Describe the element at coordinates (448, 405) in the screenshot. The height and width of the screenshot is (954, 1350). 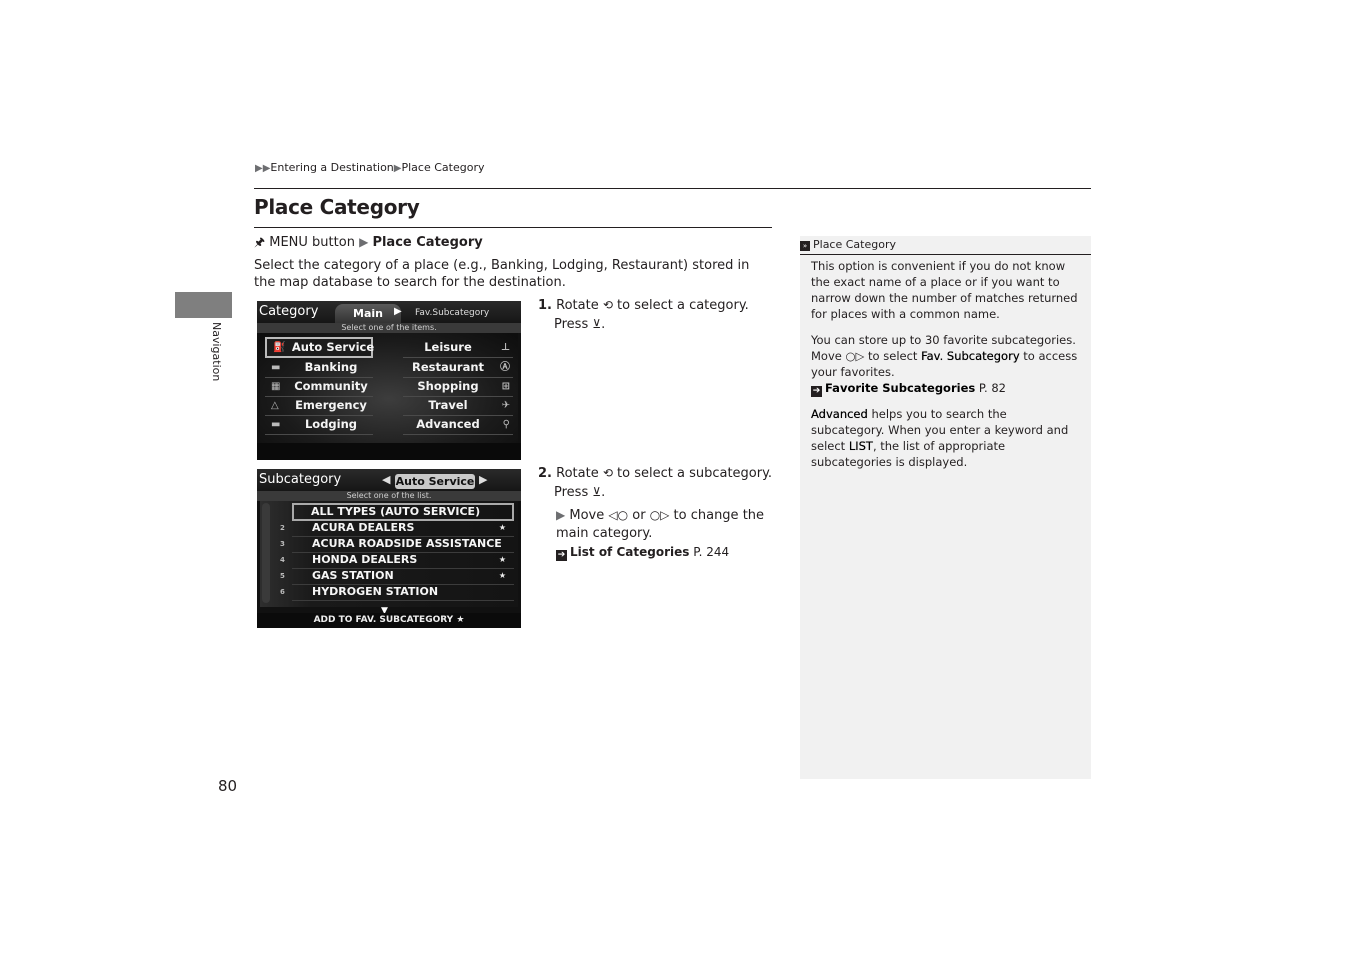
I see `category-label: Travel` at that location.